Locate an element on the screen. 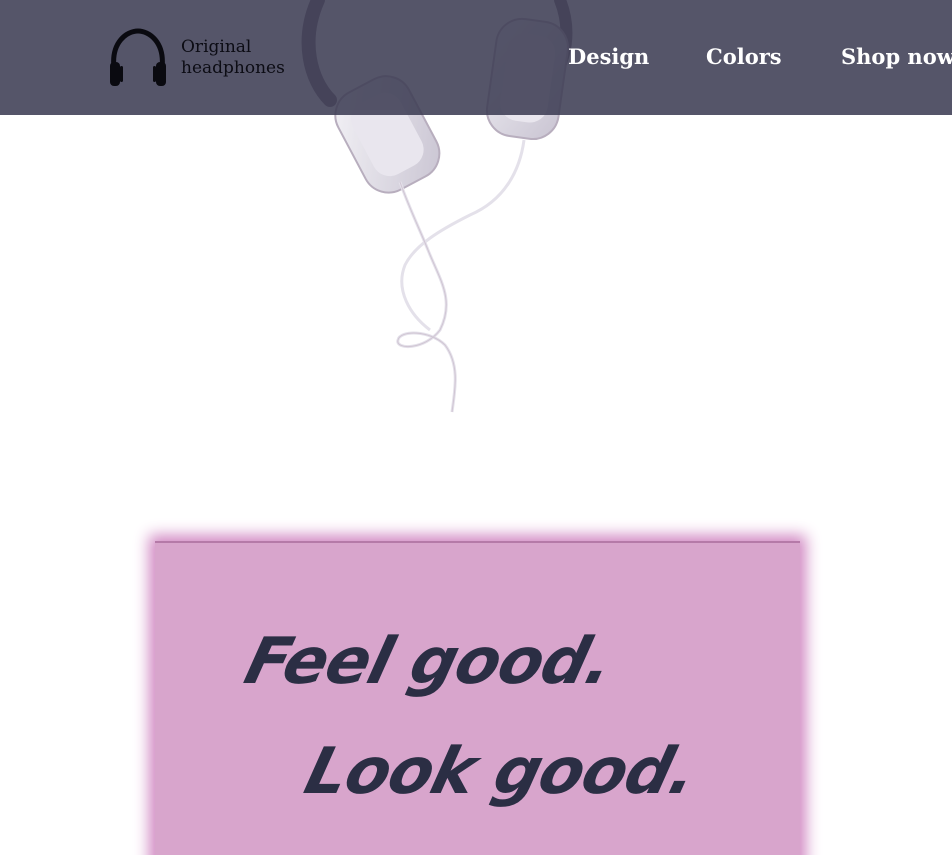 The width and height of the screenshot is (952, 855). brand-name-line1: Original is located at coordinates (216, 47).